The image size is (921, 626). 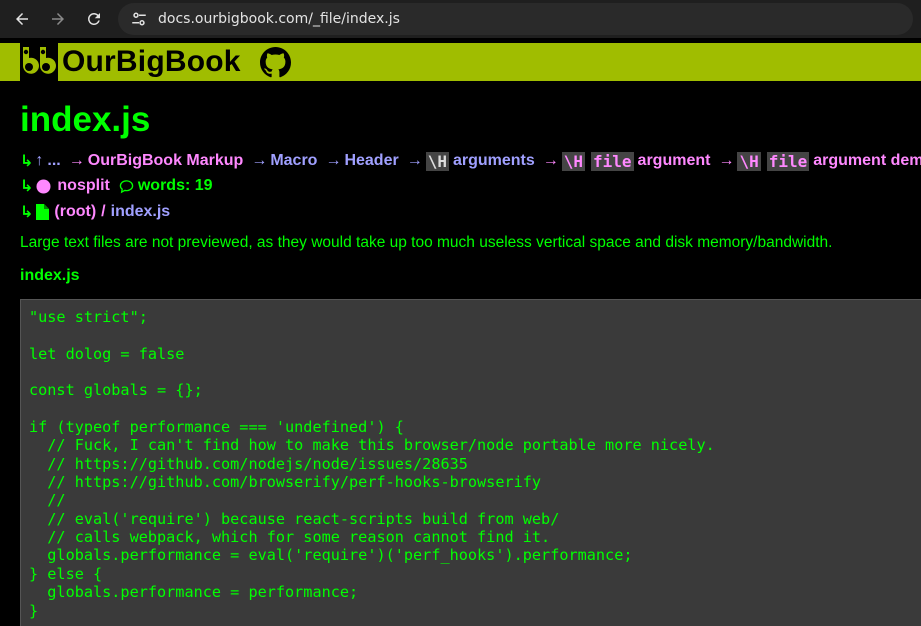 I want to click on breadcrumb-item-file-argument: argument, so click(x=674, y=161).